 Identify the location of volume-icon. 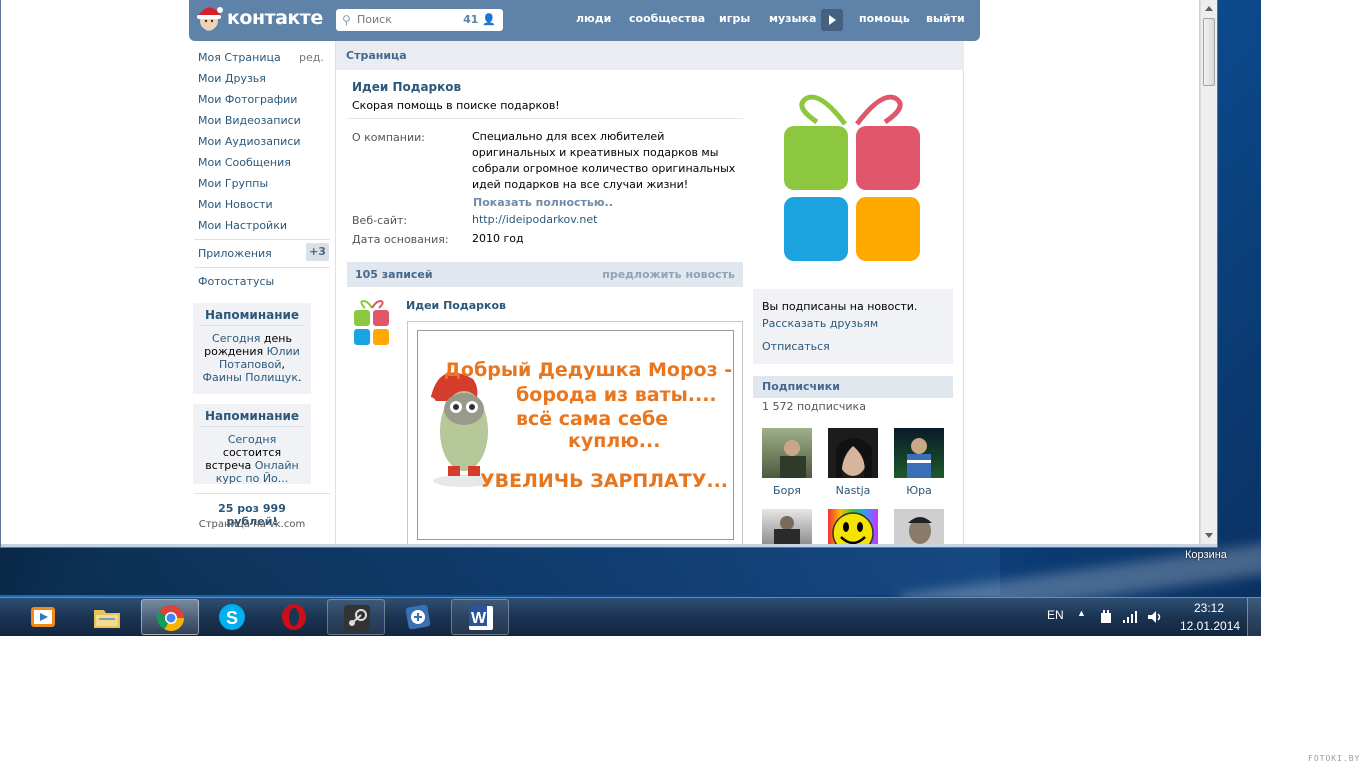
(1154, 617).